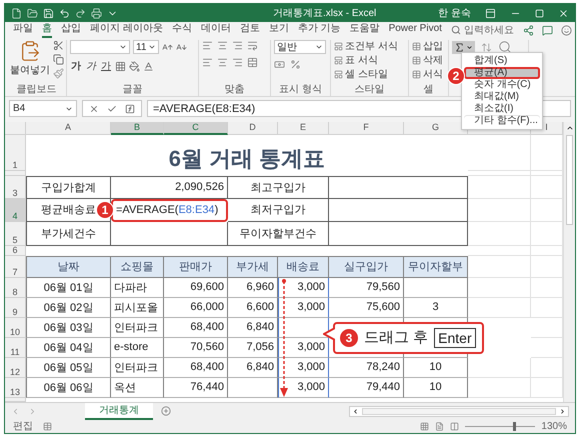 The width and height of the screenshot is (582, 438). I want to click on border-icon, so click(120, 66).